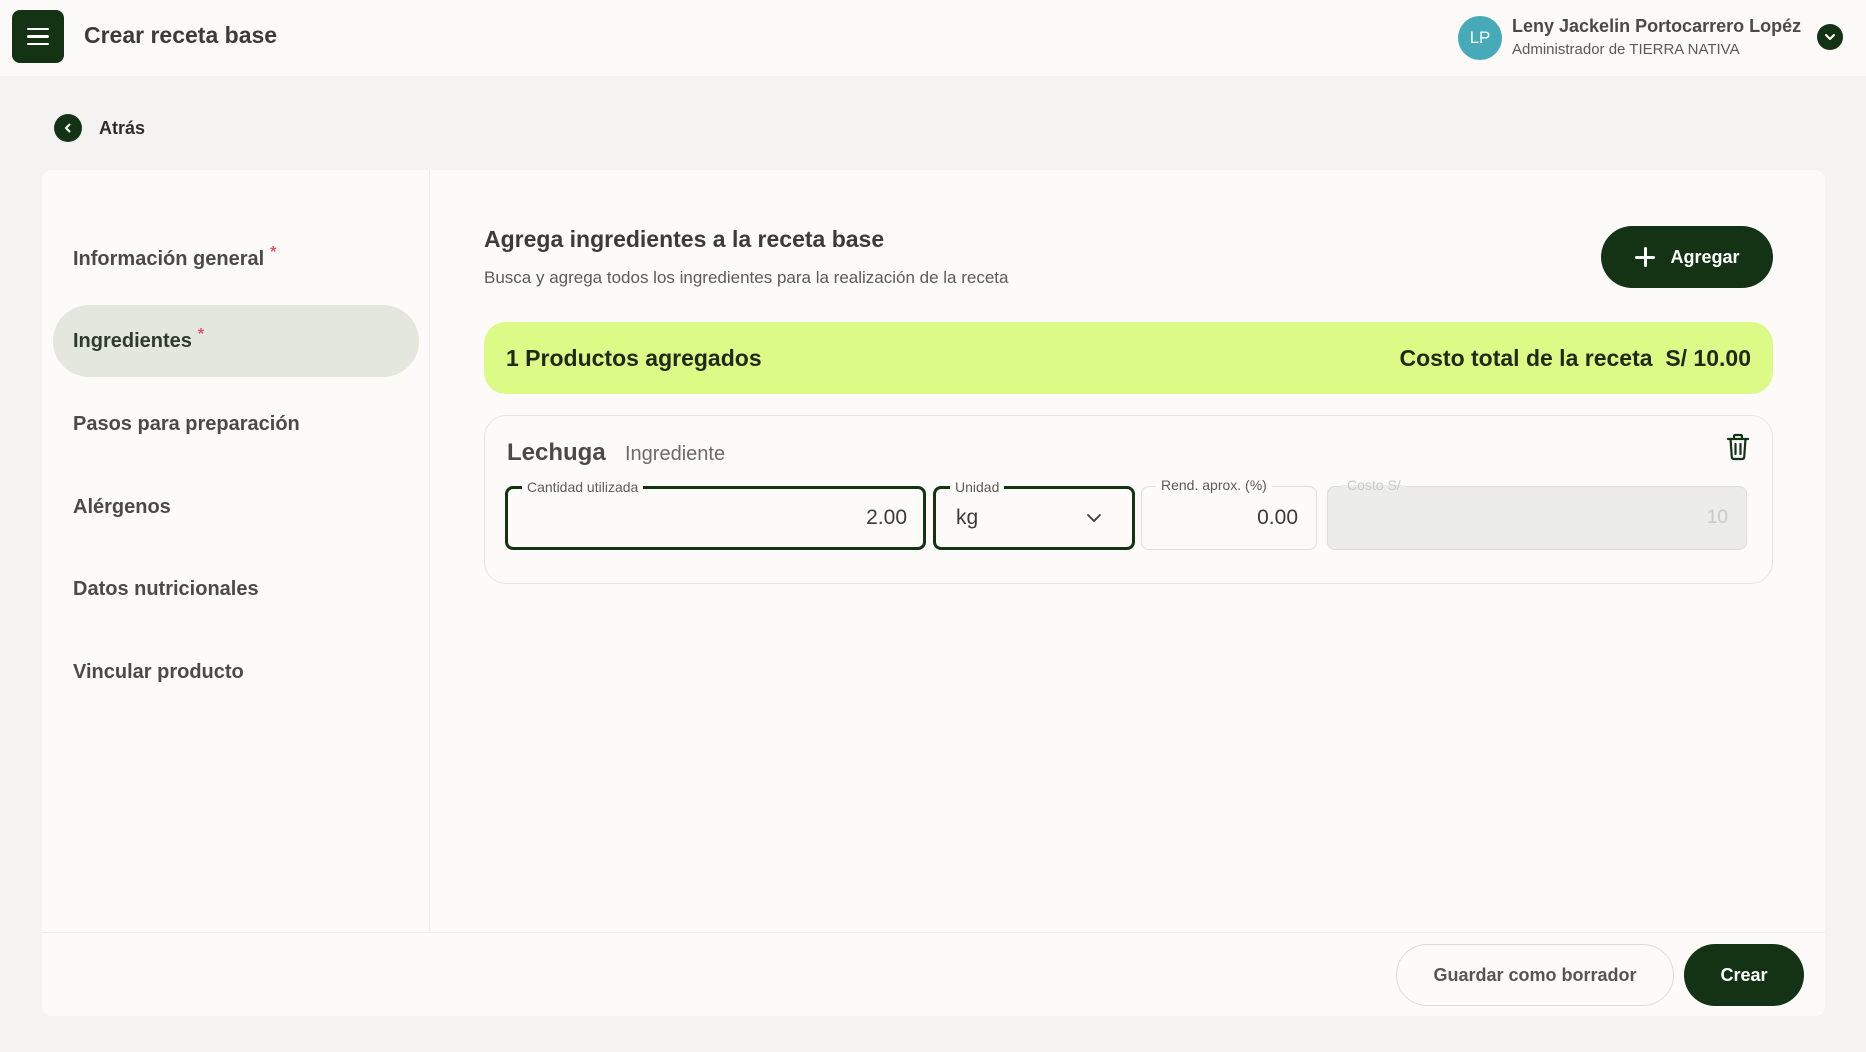 The height and width of the screenshot is (1052, 1866). I want to click on quantity-label: Cantidad utilizada, so click(583, 487).